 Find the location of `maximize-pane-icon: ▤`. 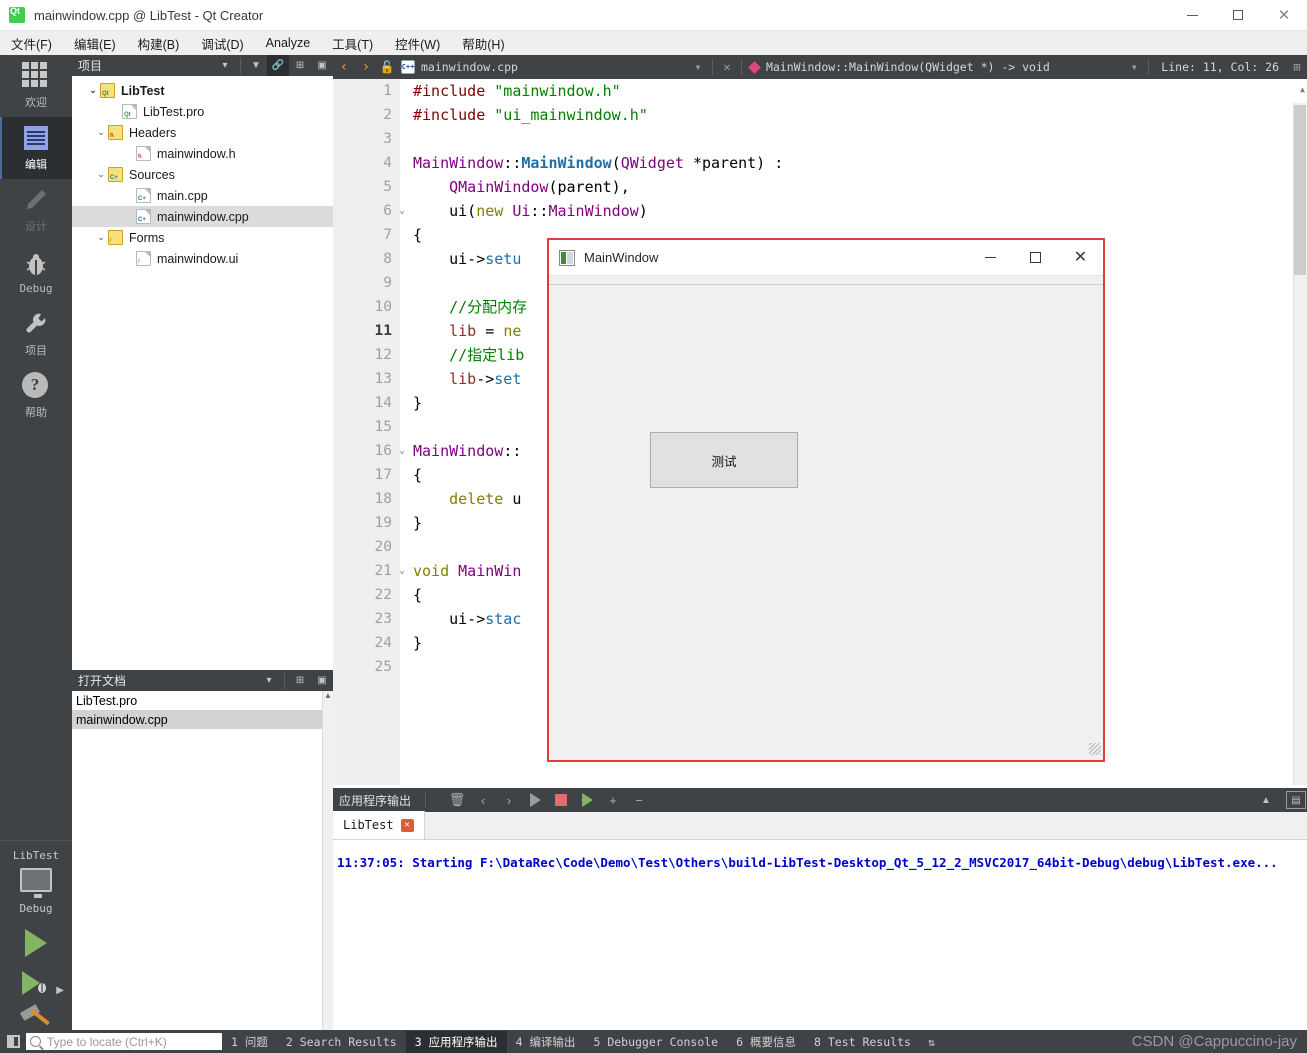

maximize-pane-icon: ▤ is located at coordinates (1296, 800).